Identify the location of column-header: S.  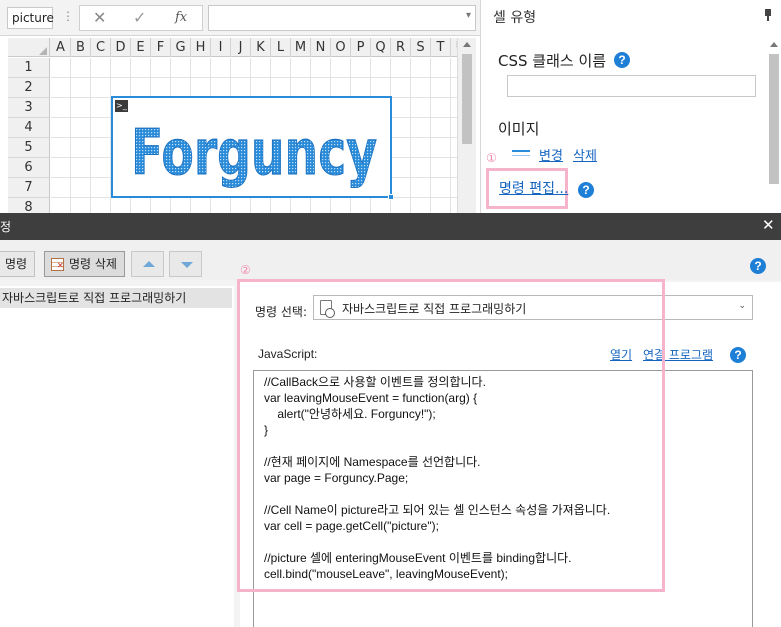
(421, 47).